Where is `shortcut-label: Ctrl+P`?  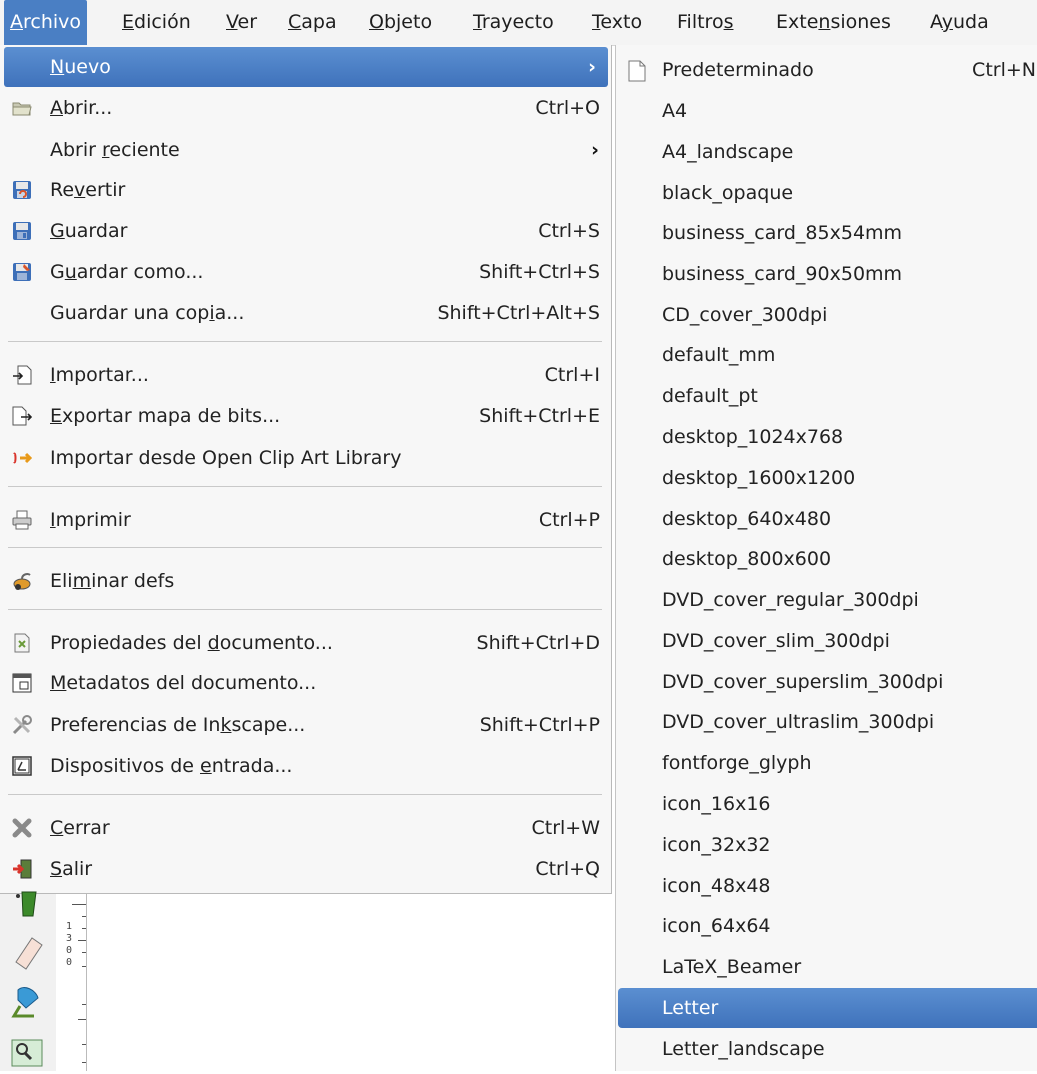
shortcut-label: Ctrl+P is located at coordinates (569, 520).